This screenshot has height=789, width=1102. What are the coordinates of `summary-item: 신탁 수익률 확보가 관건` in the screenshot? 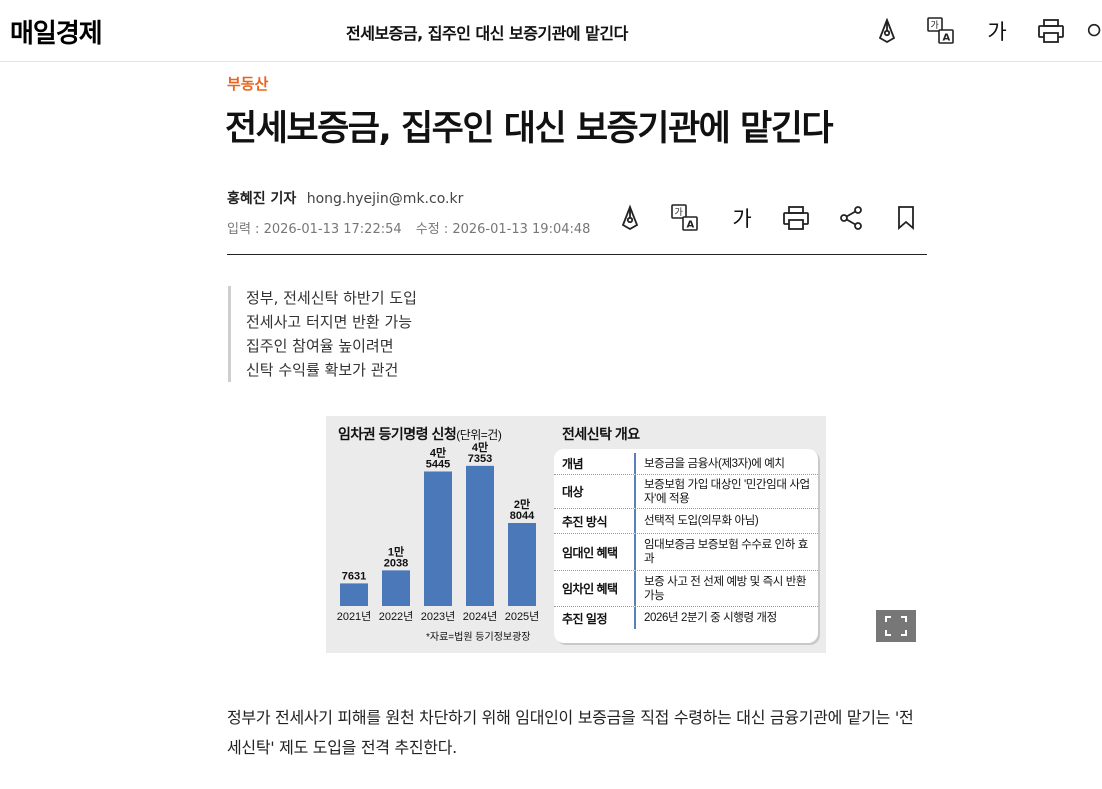 It's located at (322, 370).